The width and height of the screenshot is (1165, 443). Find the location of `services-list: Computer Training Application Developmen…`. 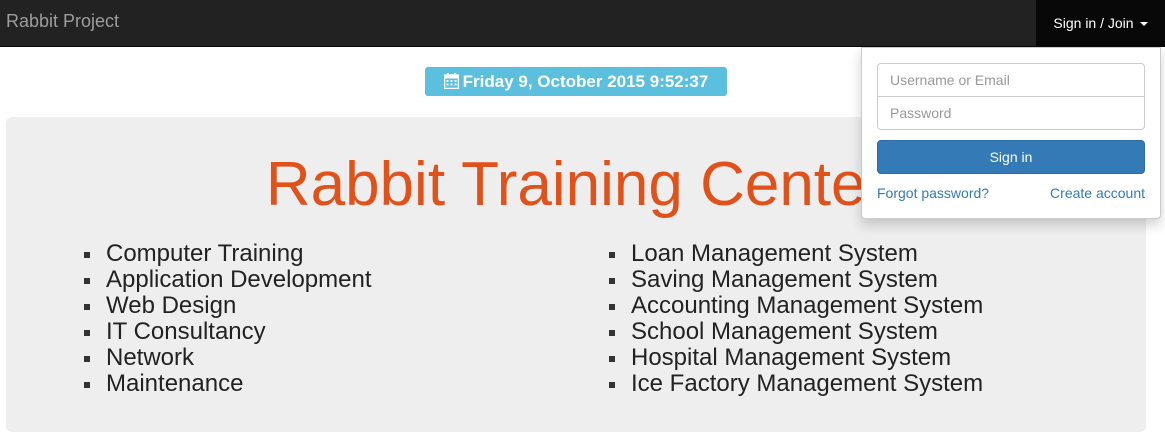

services-list: Computer Training Application Developmen… is located at coordinates (228, 319).